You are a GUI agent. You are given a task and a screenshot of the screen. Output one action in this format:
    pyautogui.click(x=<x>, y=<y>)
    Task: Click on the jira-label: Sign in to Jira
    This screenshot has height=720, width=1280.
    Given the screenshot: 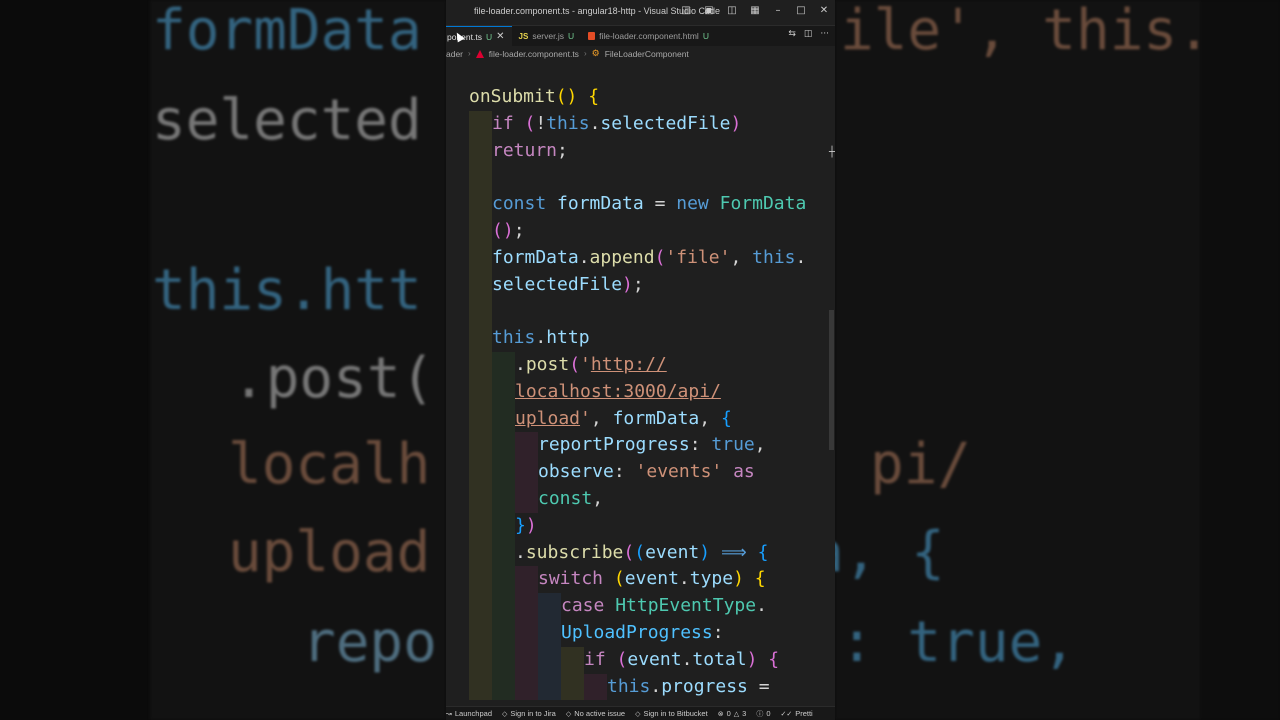 What is the action you would take?
    pyautogui.click(x=533, y=713)
    